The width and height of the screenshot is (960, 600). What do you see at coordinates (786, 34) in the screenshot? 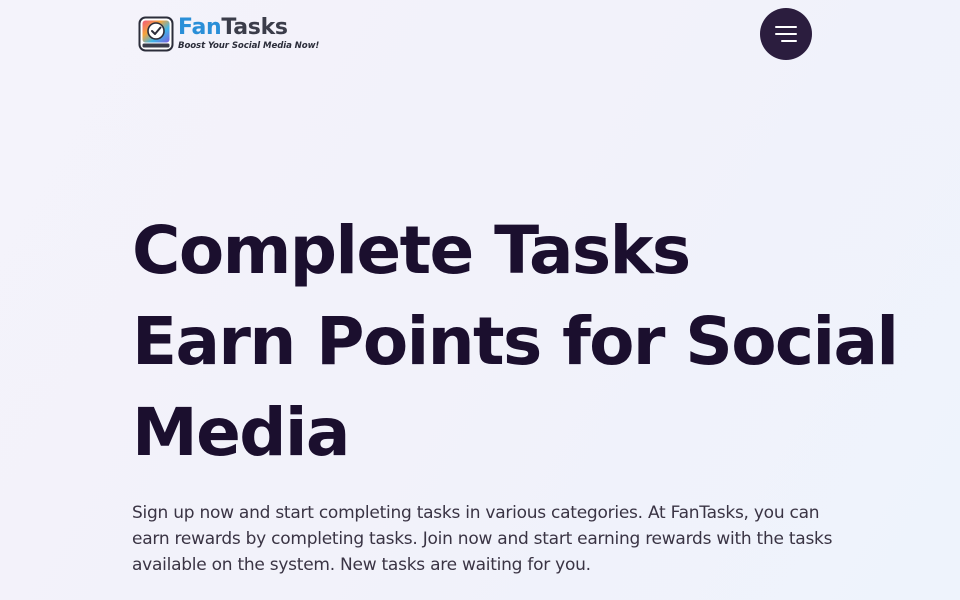
I see `menu-button` at bounding box center [786, 34].